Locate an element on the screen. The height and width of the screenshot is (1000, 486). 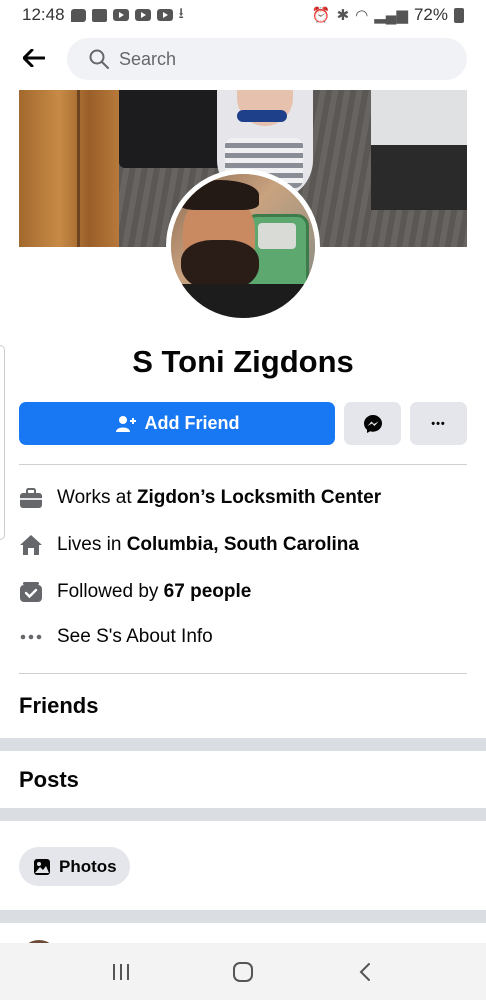
back-button is located at coordinates (34, 58).